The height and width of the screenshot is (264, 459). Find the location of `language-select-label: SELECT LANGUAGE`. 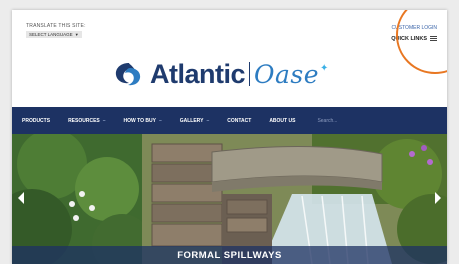

language-select-label: SELECT LANGUAGE is located at coordinates (51, 34).